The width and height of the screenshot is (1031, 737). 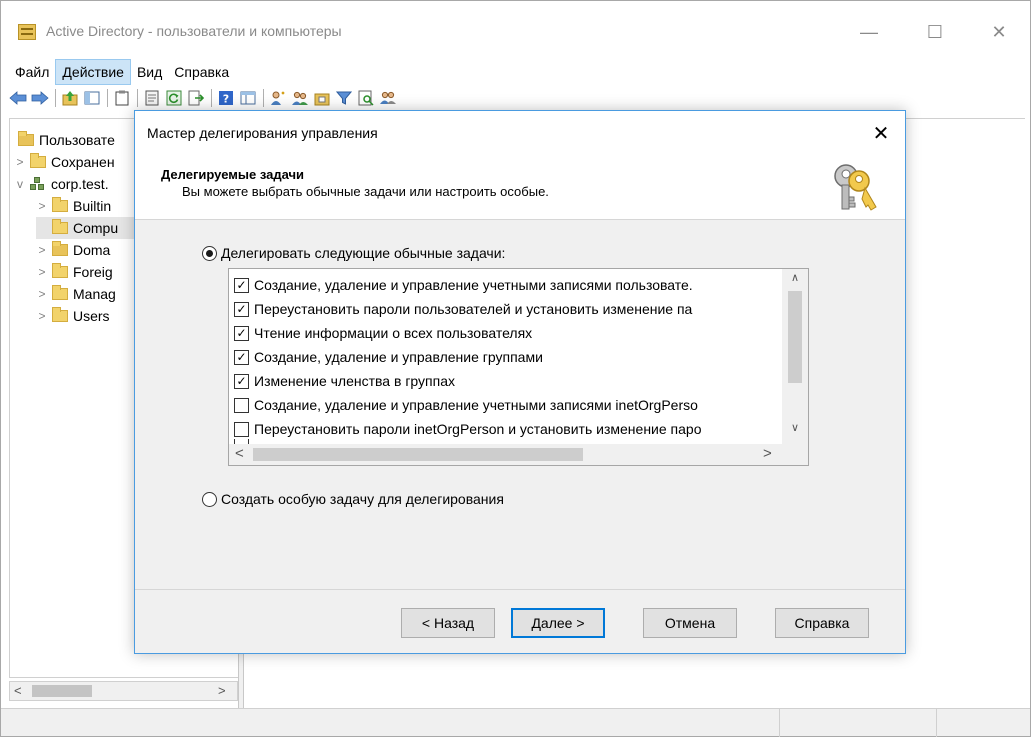 What do you see at coordinates (881, 133) in the screenshot?
I see `dialog-close-button: ✕` at bounding box center [881, 133].